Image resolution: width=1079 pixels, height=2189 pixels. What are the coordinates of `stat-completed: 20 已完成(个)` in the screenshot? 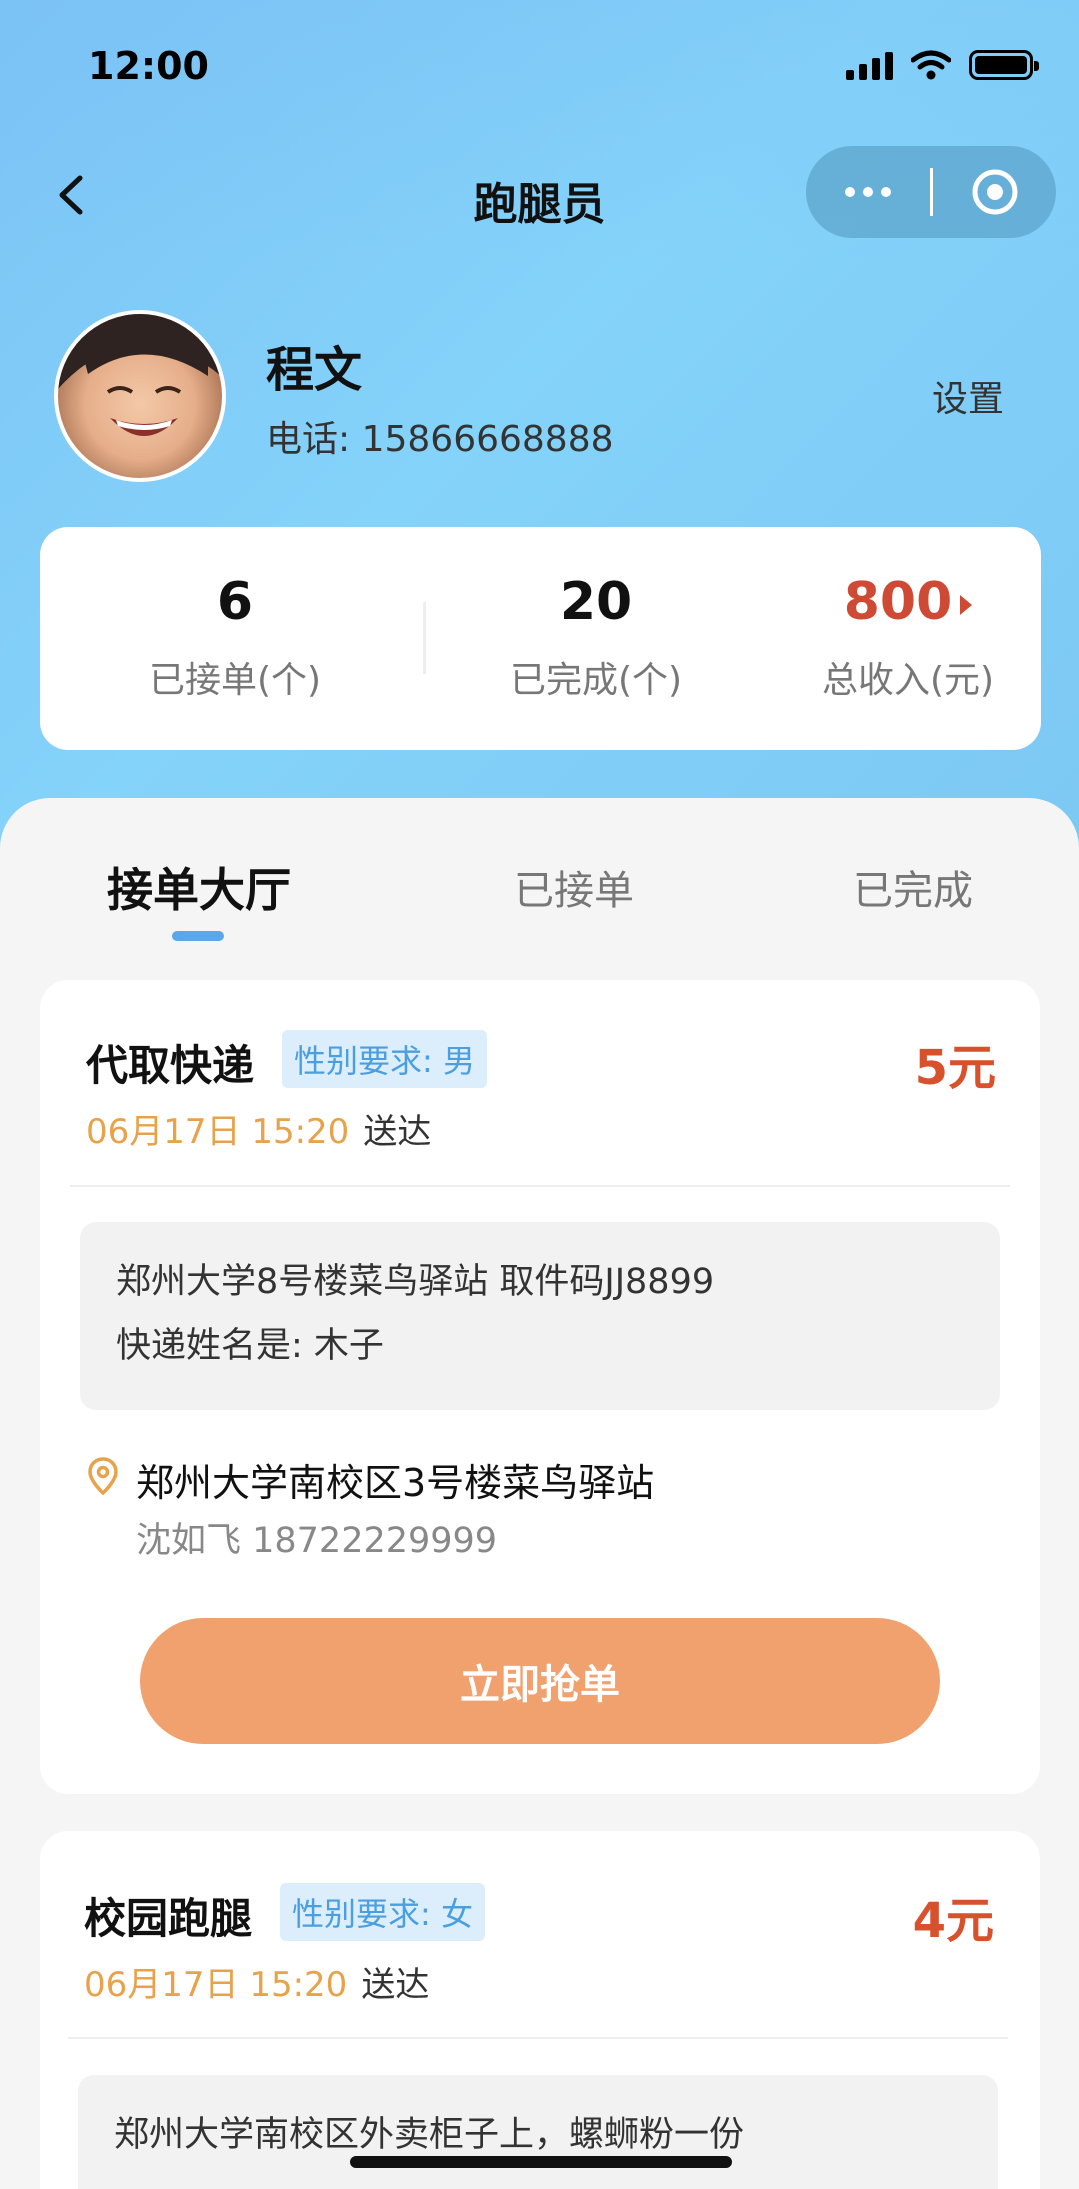 It's located at (596, 637).